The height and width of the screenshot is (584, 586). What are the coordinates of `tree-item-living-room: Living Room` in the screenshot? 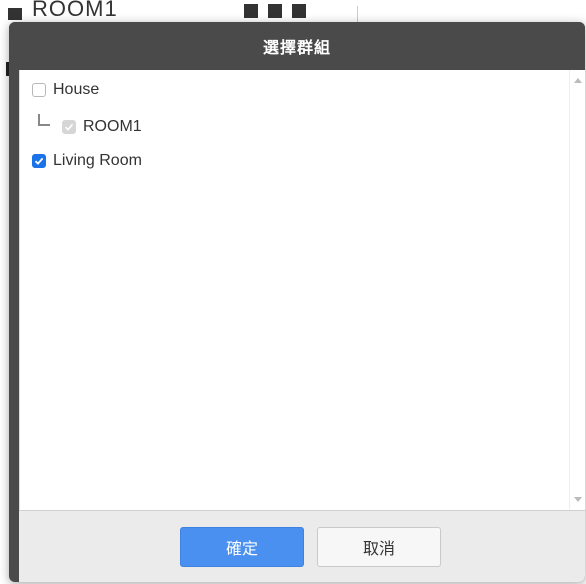 It's located at (87, 161).